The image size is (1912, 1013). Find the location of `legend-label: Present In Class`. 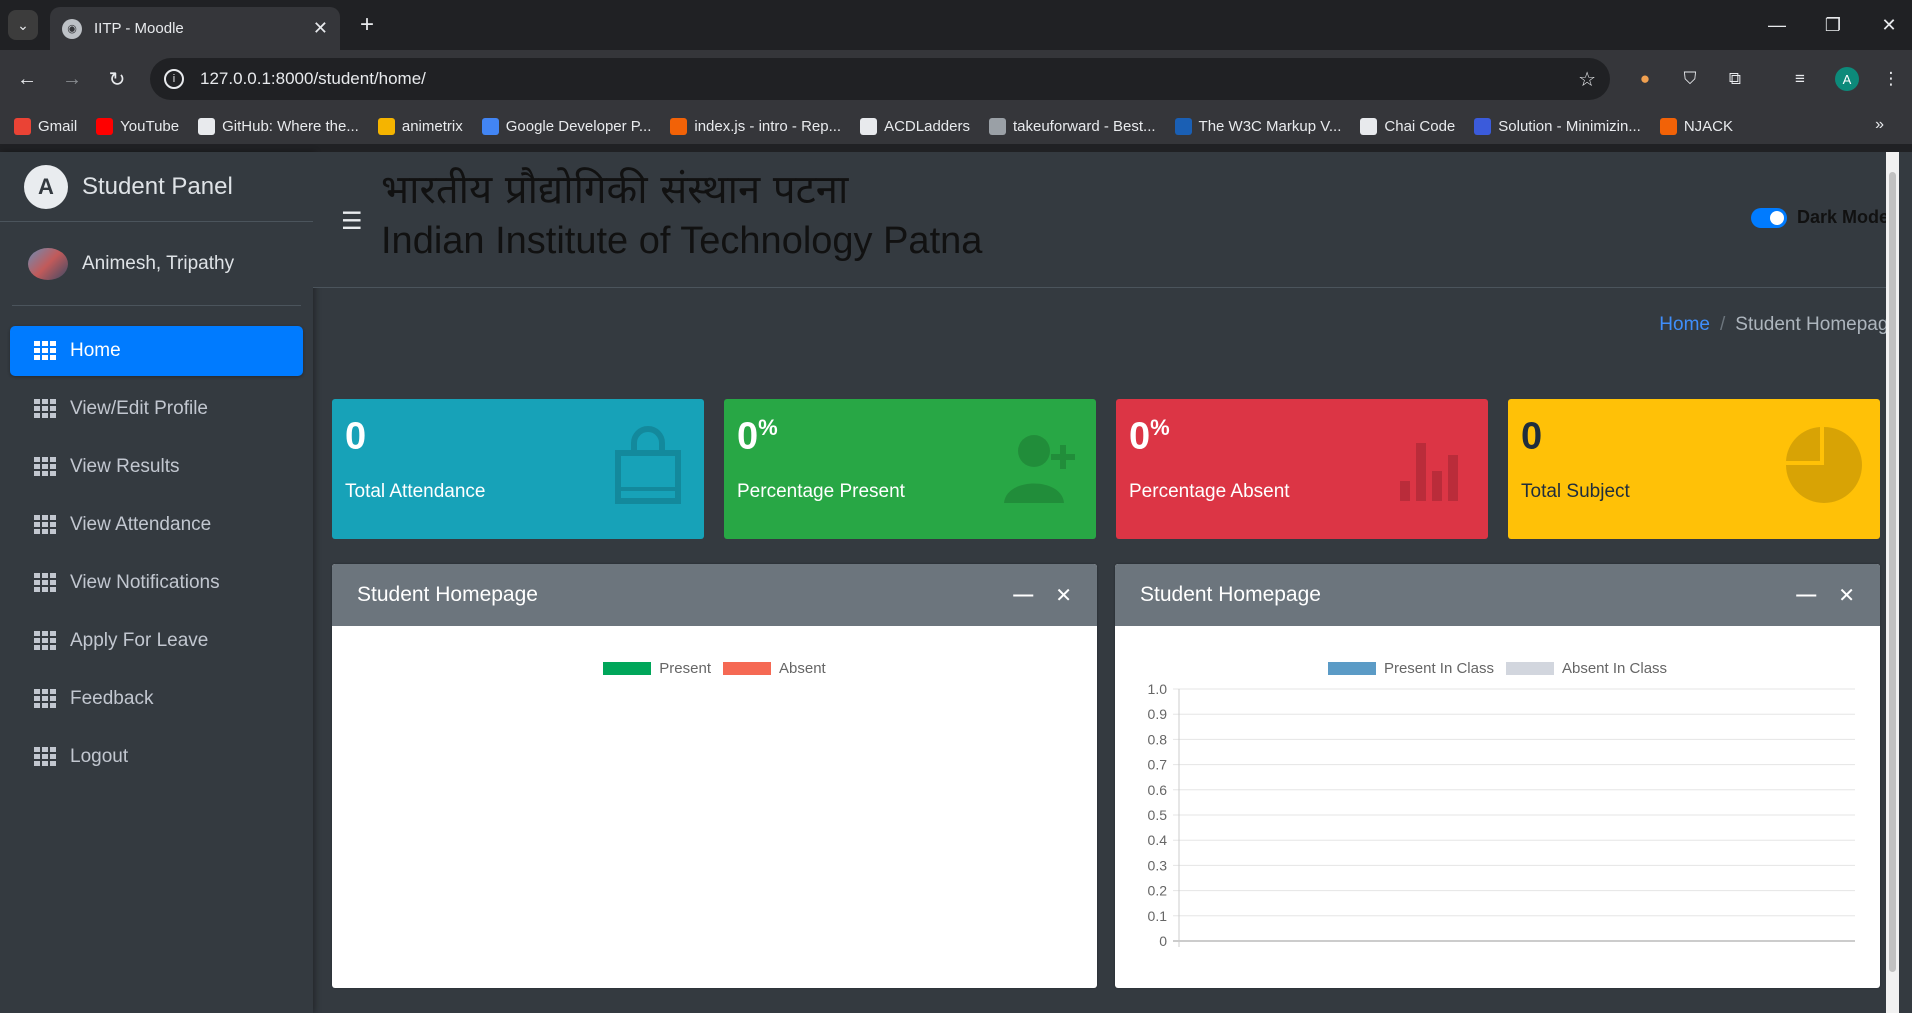

legend-label: Present In Class is located at coordinates (1438, 668).